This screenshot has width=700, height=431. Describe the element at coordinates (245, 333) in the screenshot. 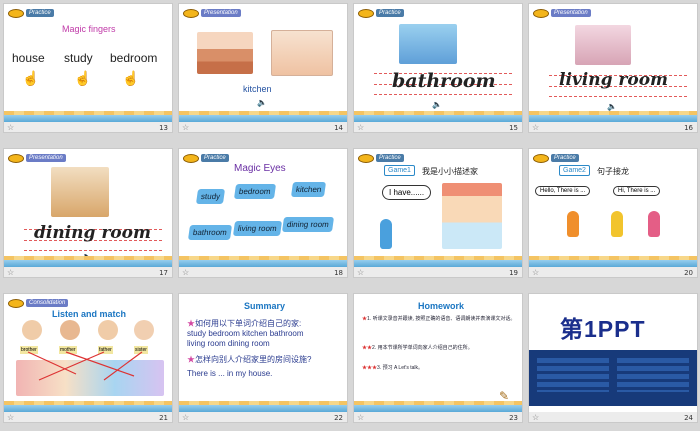

I see `summary-line: study bedroom kitchen bathroom` at that location.